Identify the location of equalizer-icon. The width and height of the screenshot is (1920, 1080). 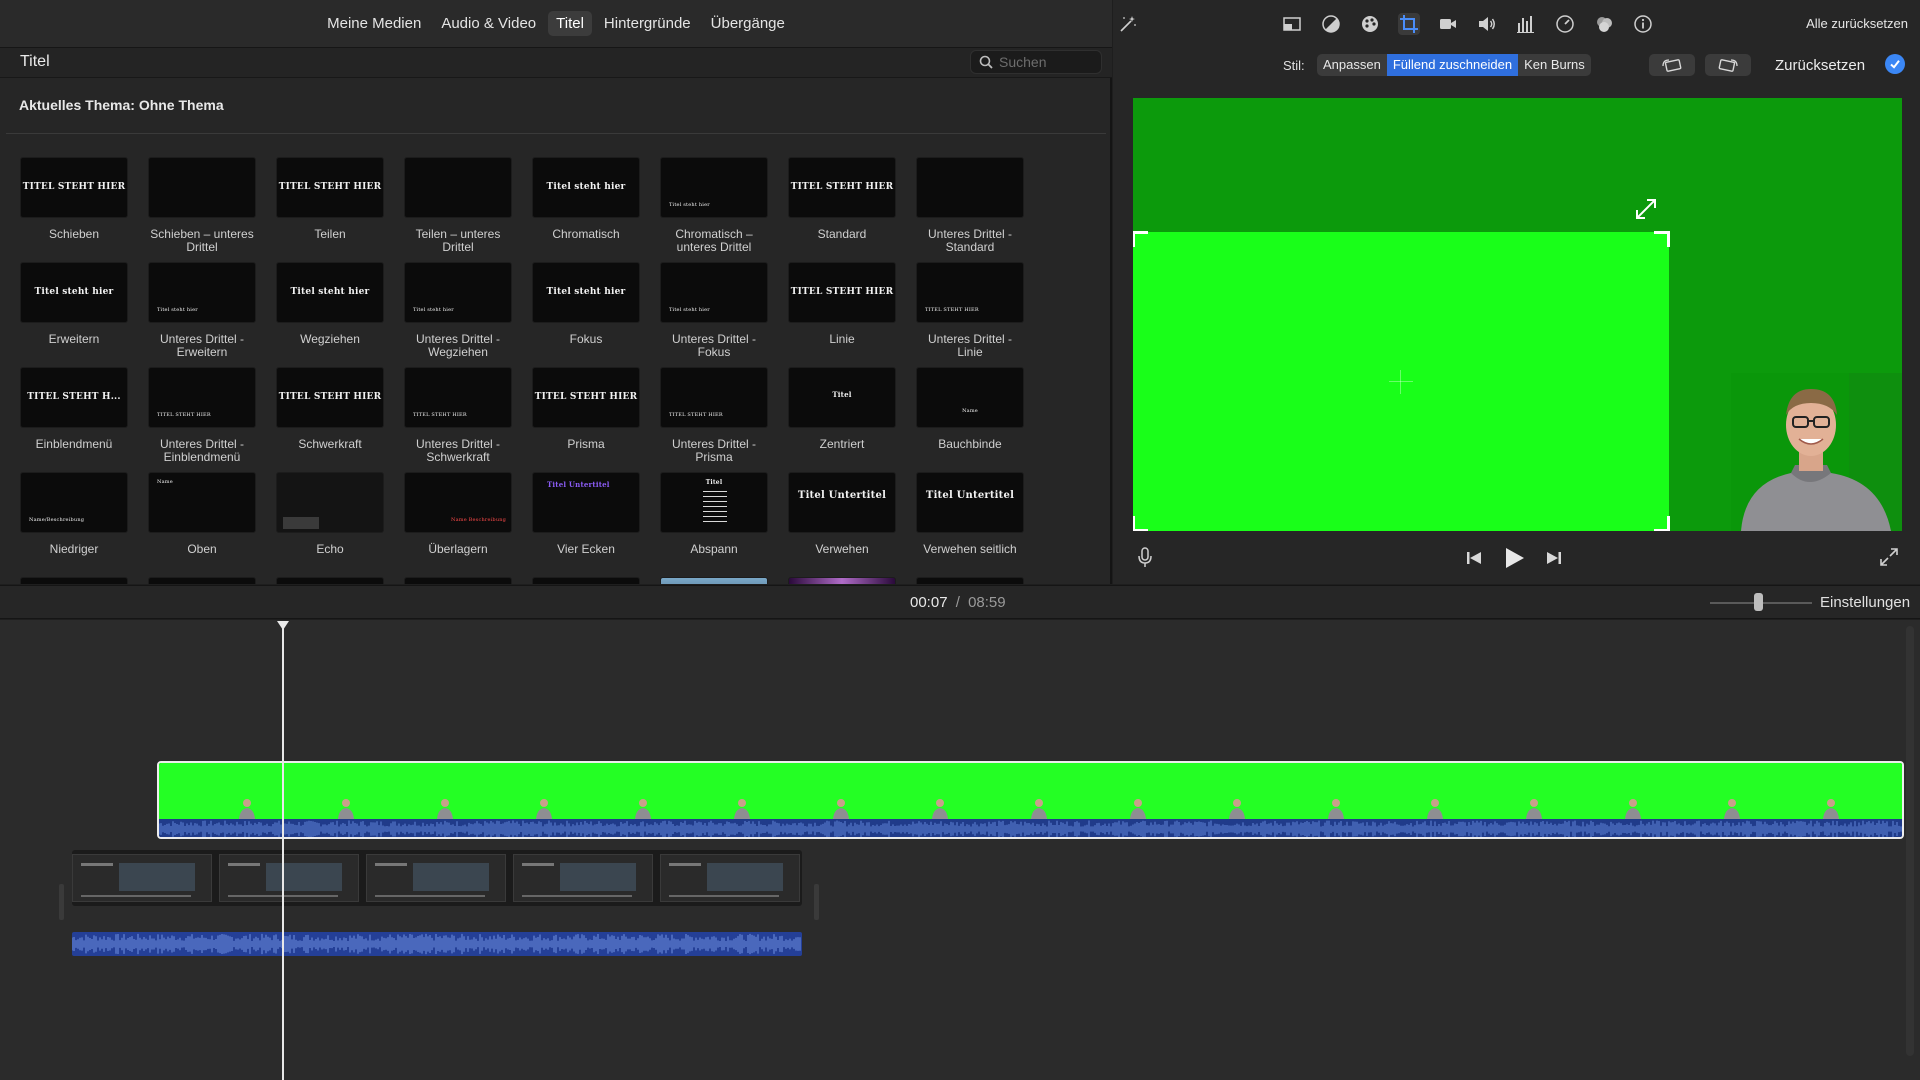
(1526, 24).